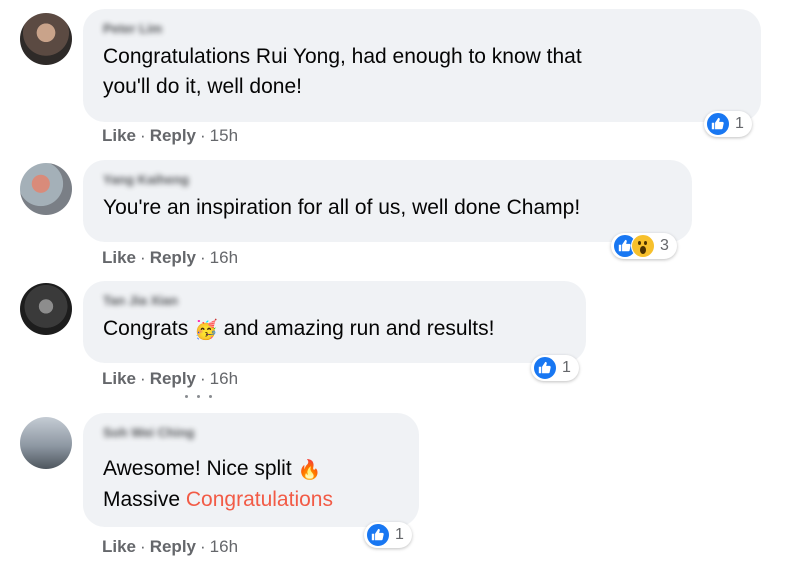 This screenshot has width=800, height=567. I want to click on timestamp: 15h, so click(224, 135).